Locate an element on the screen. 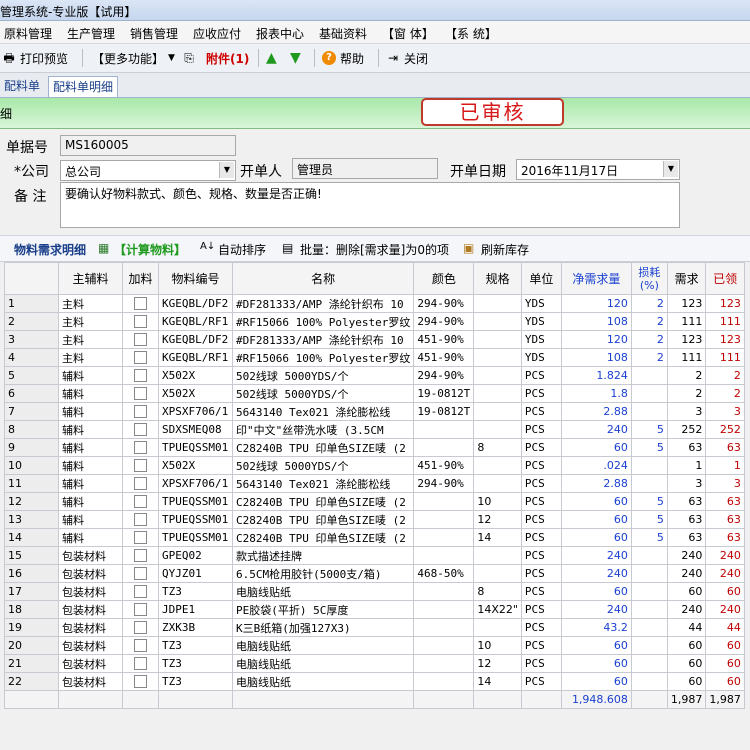  refresh-stock-button: 刷新库存 is located at coordinates (505, 249).